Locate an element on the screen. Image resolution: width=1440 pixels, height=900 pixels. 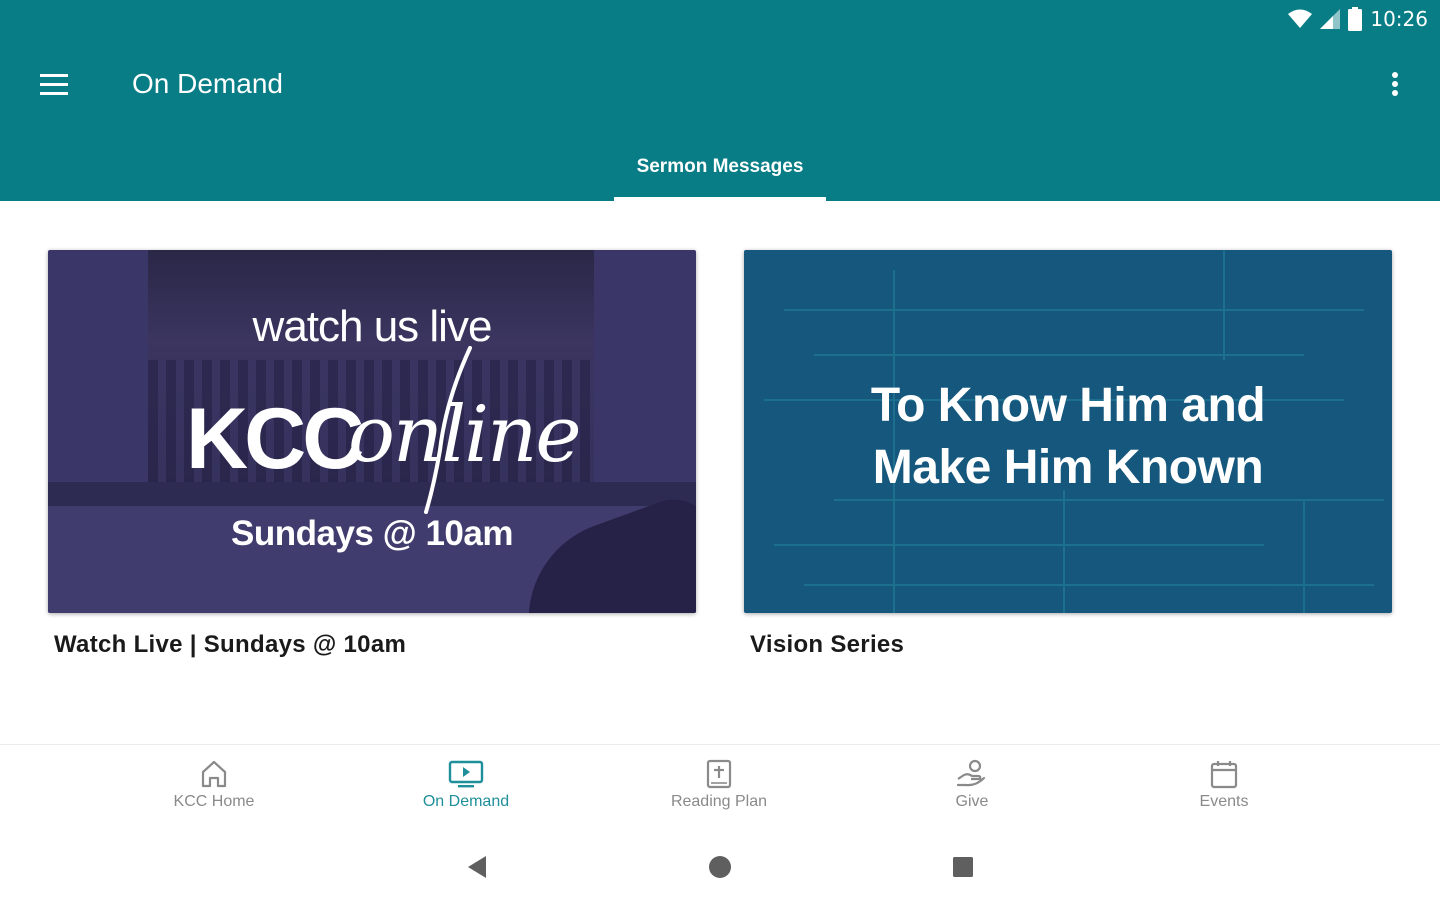
tv-play-icon is located at coordinates (466, 774).